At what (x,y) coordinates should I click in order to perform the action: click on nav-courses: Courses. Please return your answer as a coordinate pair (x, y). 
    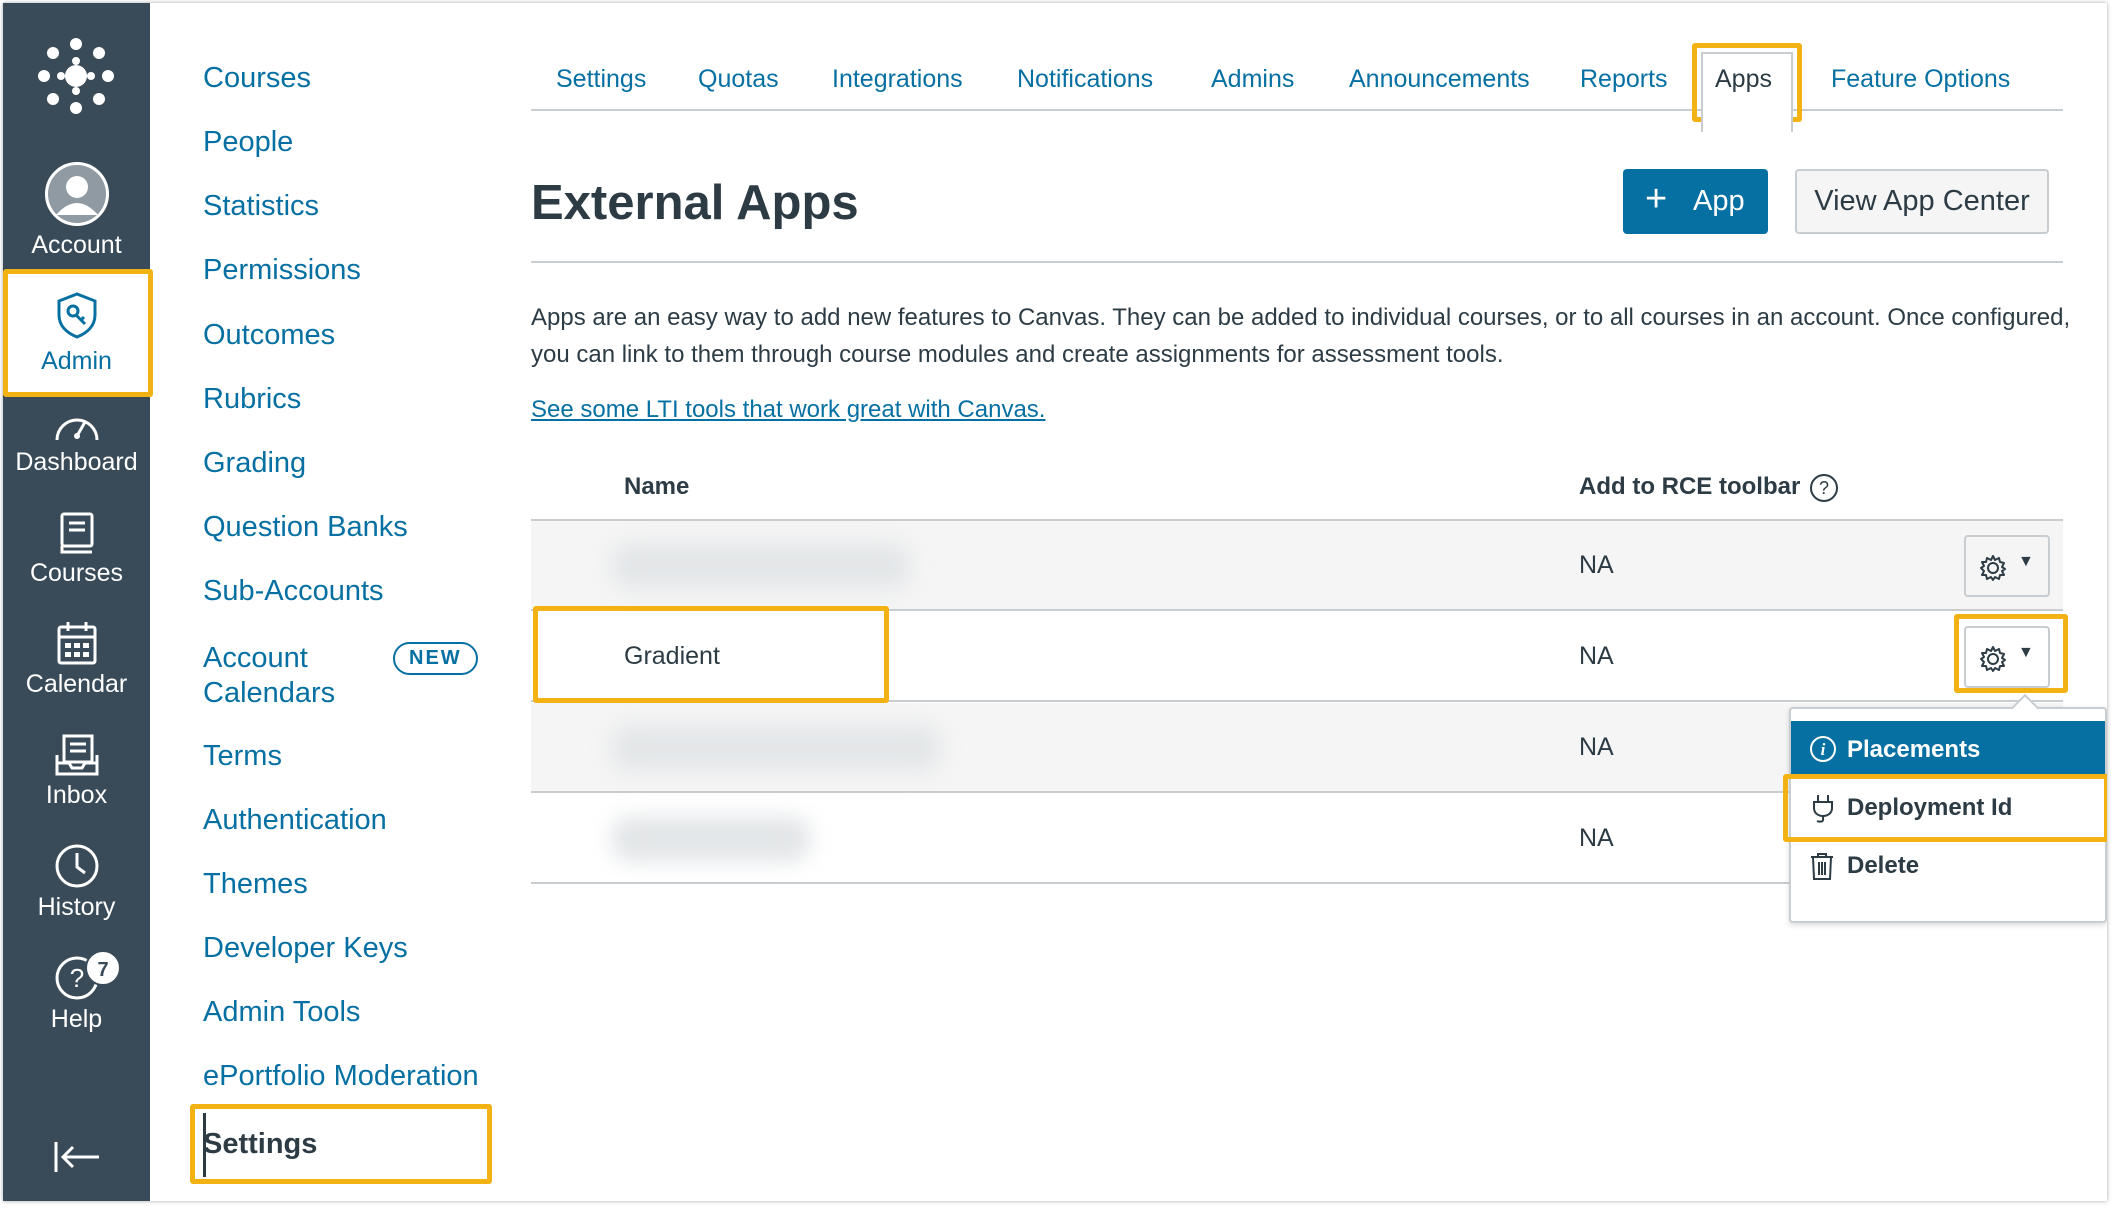
    Looking at the image, I should click on (76, 549).